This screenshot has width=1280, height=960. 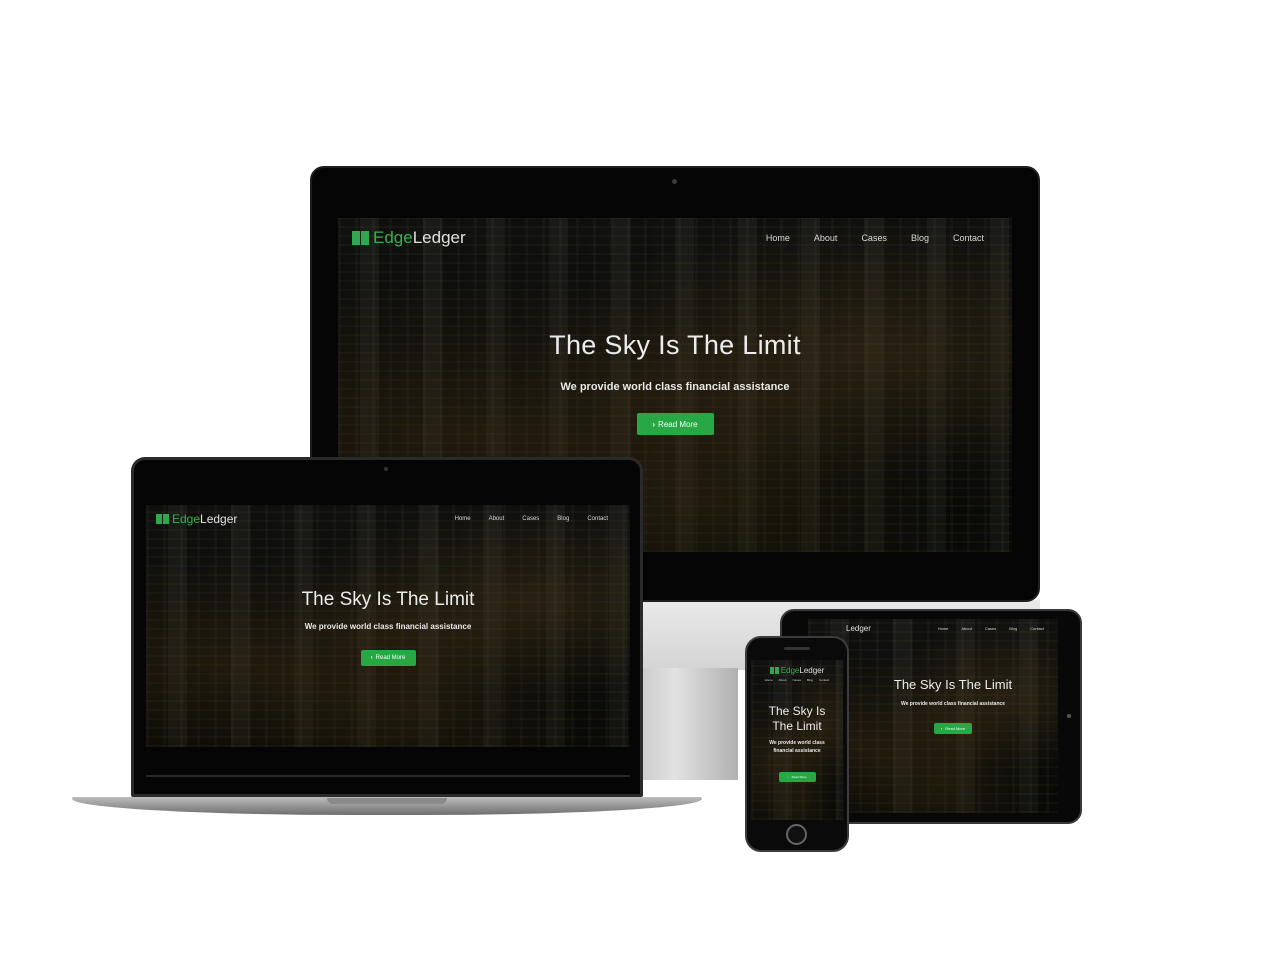 What do you see at coordinates (387, 801) in the screenshot?
I see `laptop-notch` at bounding box center [387, 801].